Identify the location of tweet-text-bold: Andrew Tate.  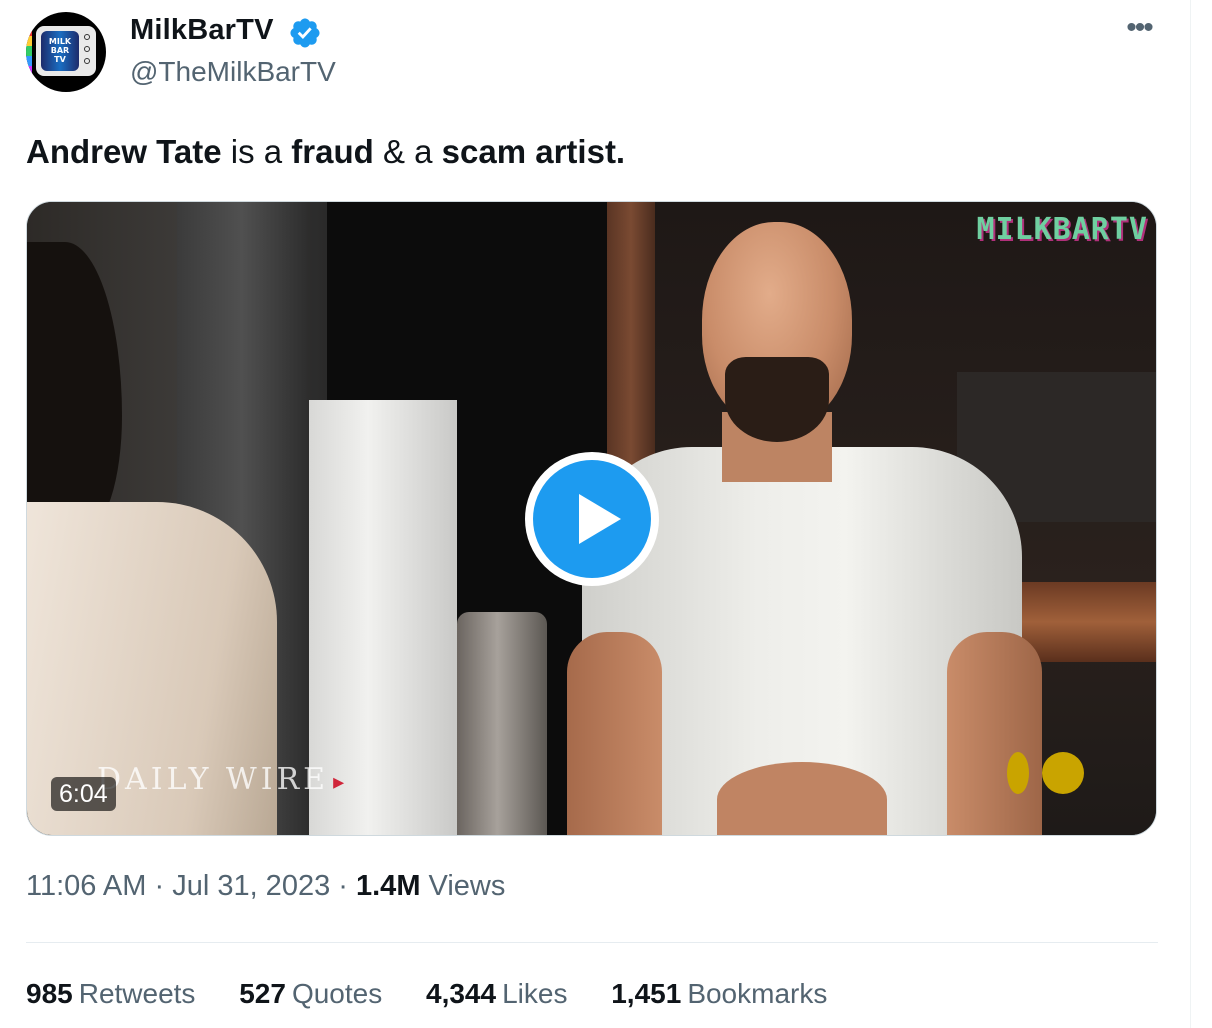
(124, 151).